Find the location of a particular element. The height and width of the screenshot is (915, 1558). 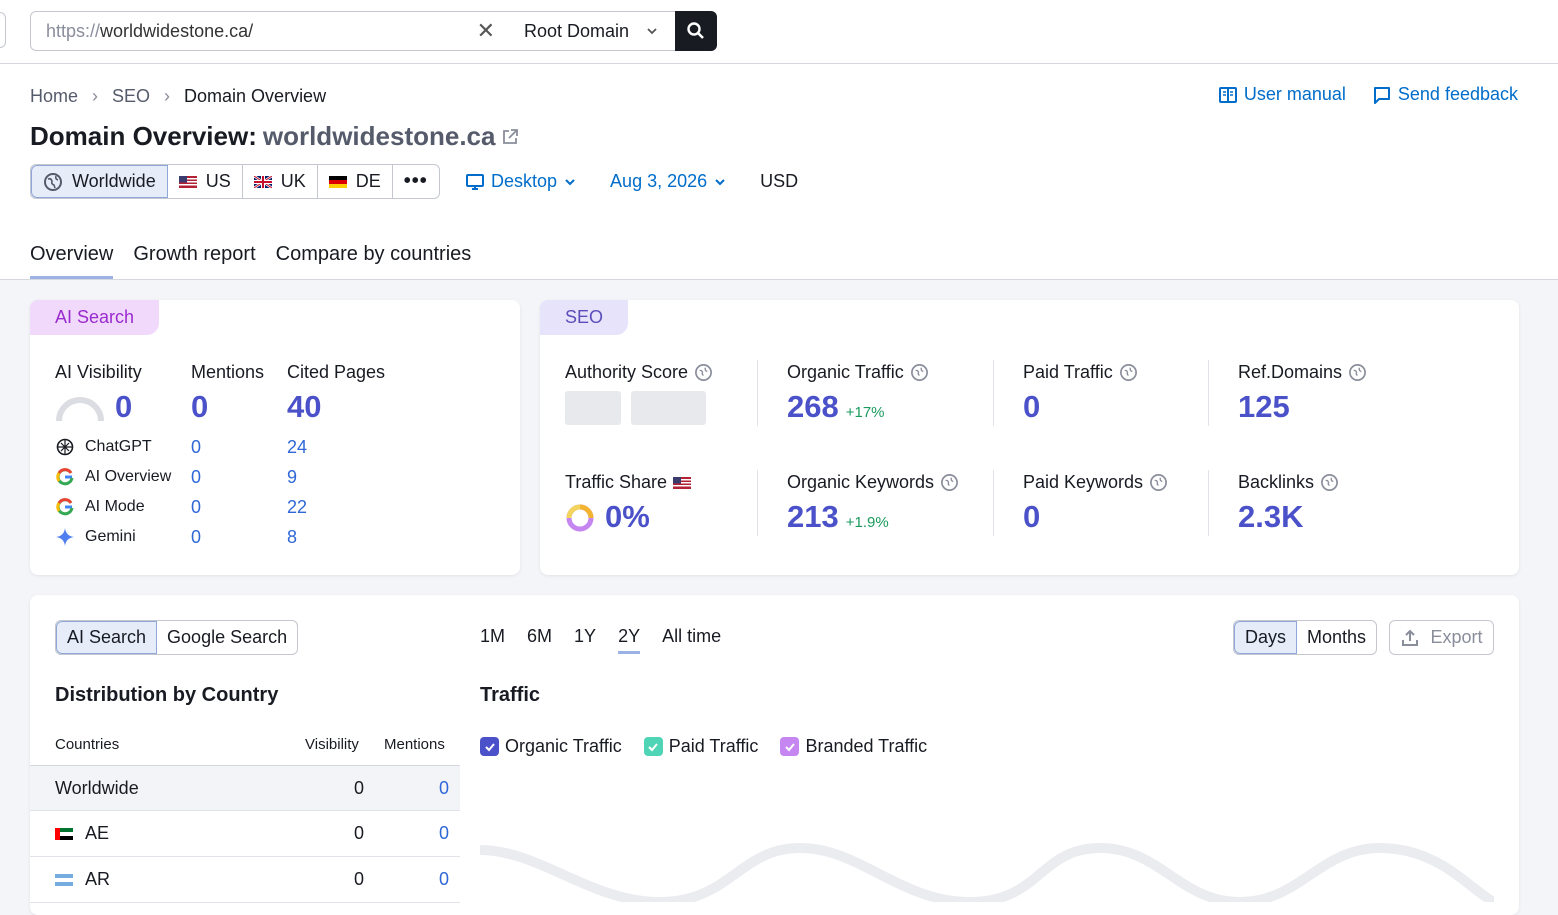

clear-icon: ✕ is located at coordinates (486, 31).